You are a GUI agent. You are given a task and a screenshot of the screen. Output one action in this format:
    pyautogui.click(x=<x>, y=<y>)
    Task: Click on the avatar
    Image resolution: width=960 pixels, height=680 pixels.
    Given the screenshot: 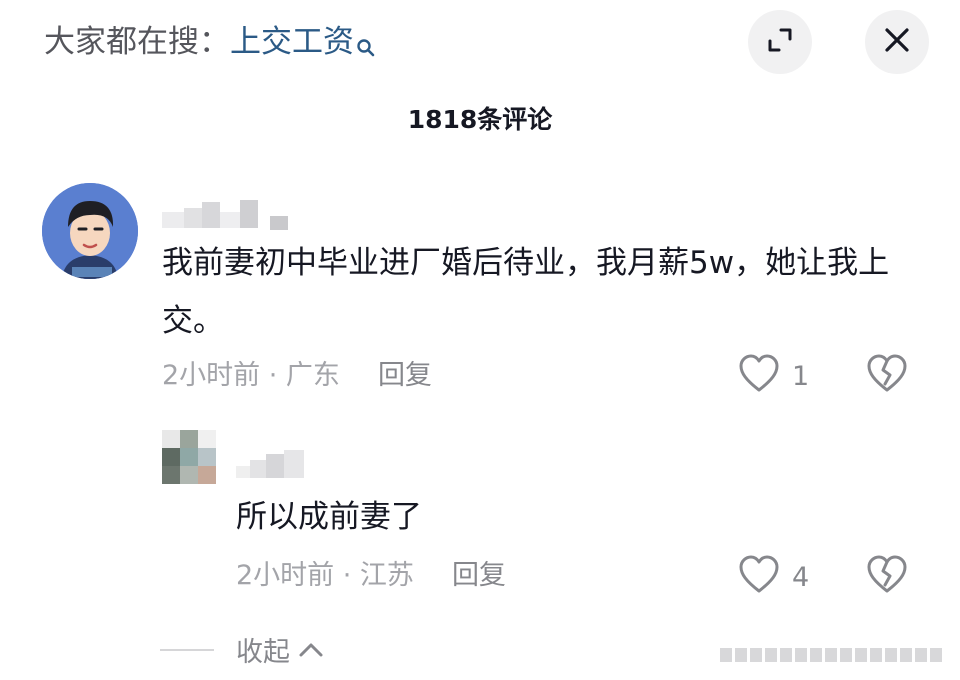 What is the action you would take?
    pyautogui.click(x=90, y=231)
    